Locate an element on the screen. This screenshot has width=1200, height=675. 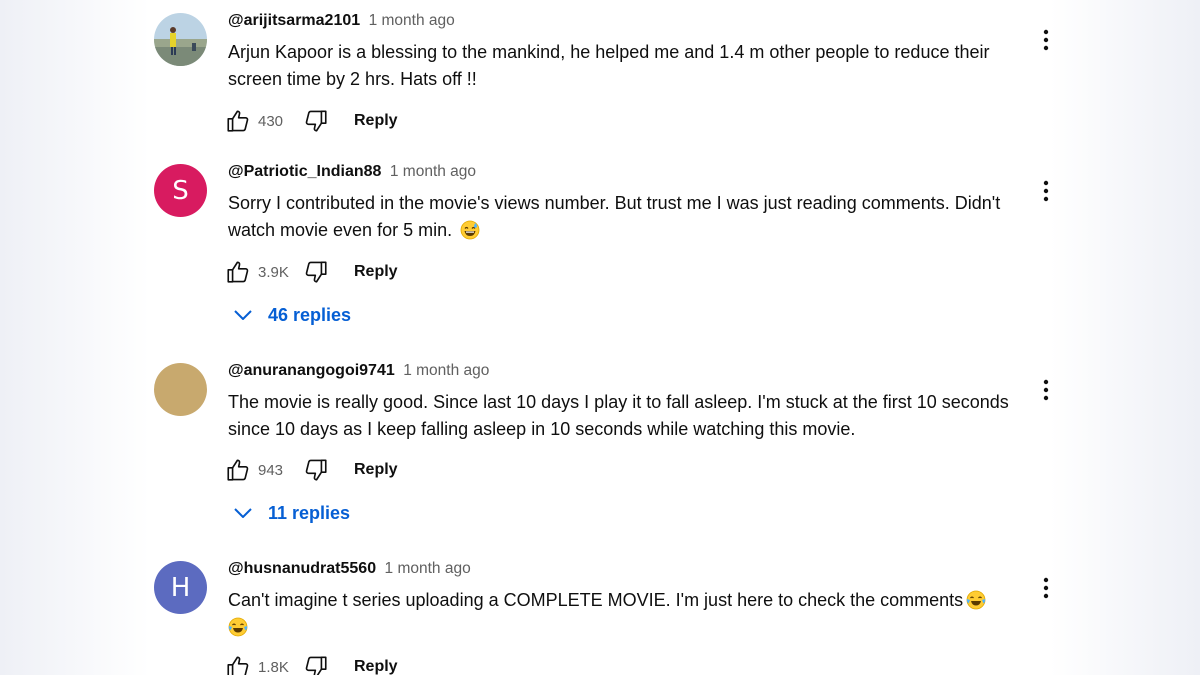
avatar-letter: S is located at coordinates (180, 190).